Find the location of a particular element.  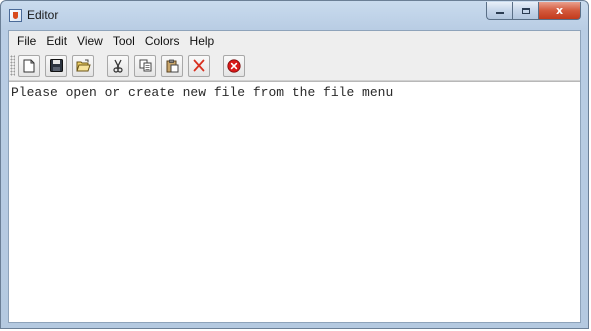

minimize-button is located at coordinates (499, 11).